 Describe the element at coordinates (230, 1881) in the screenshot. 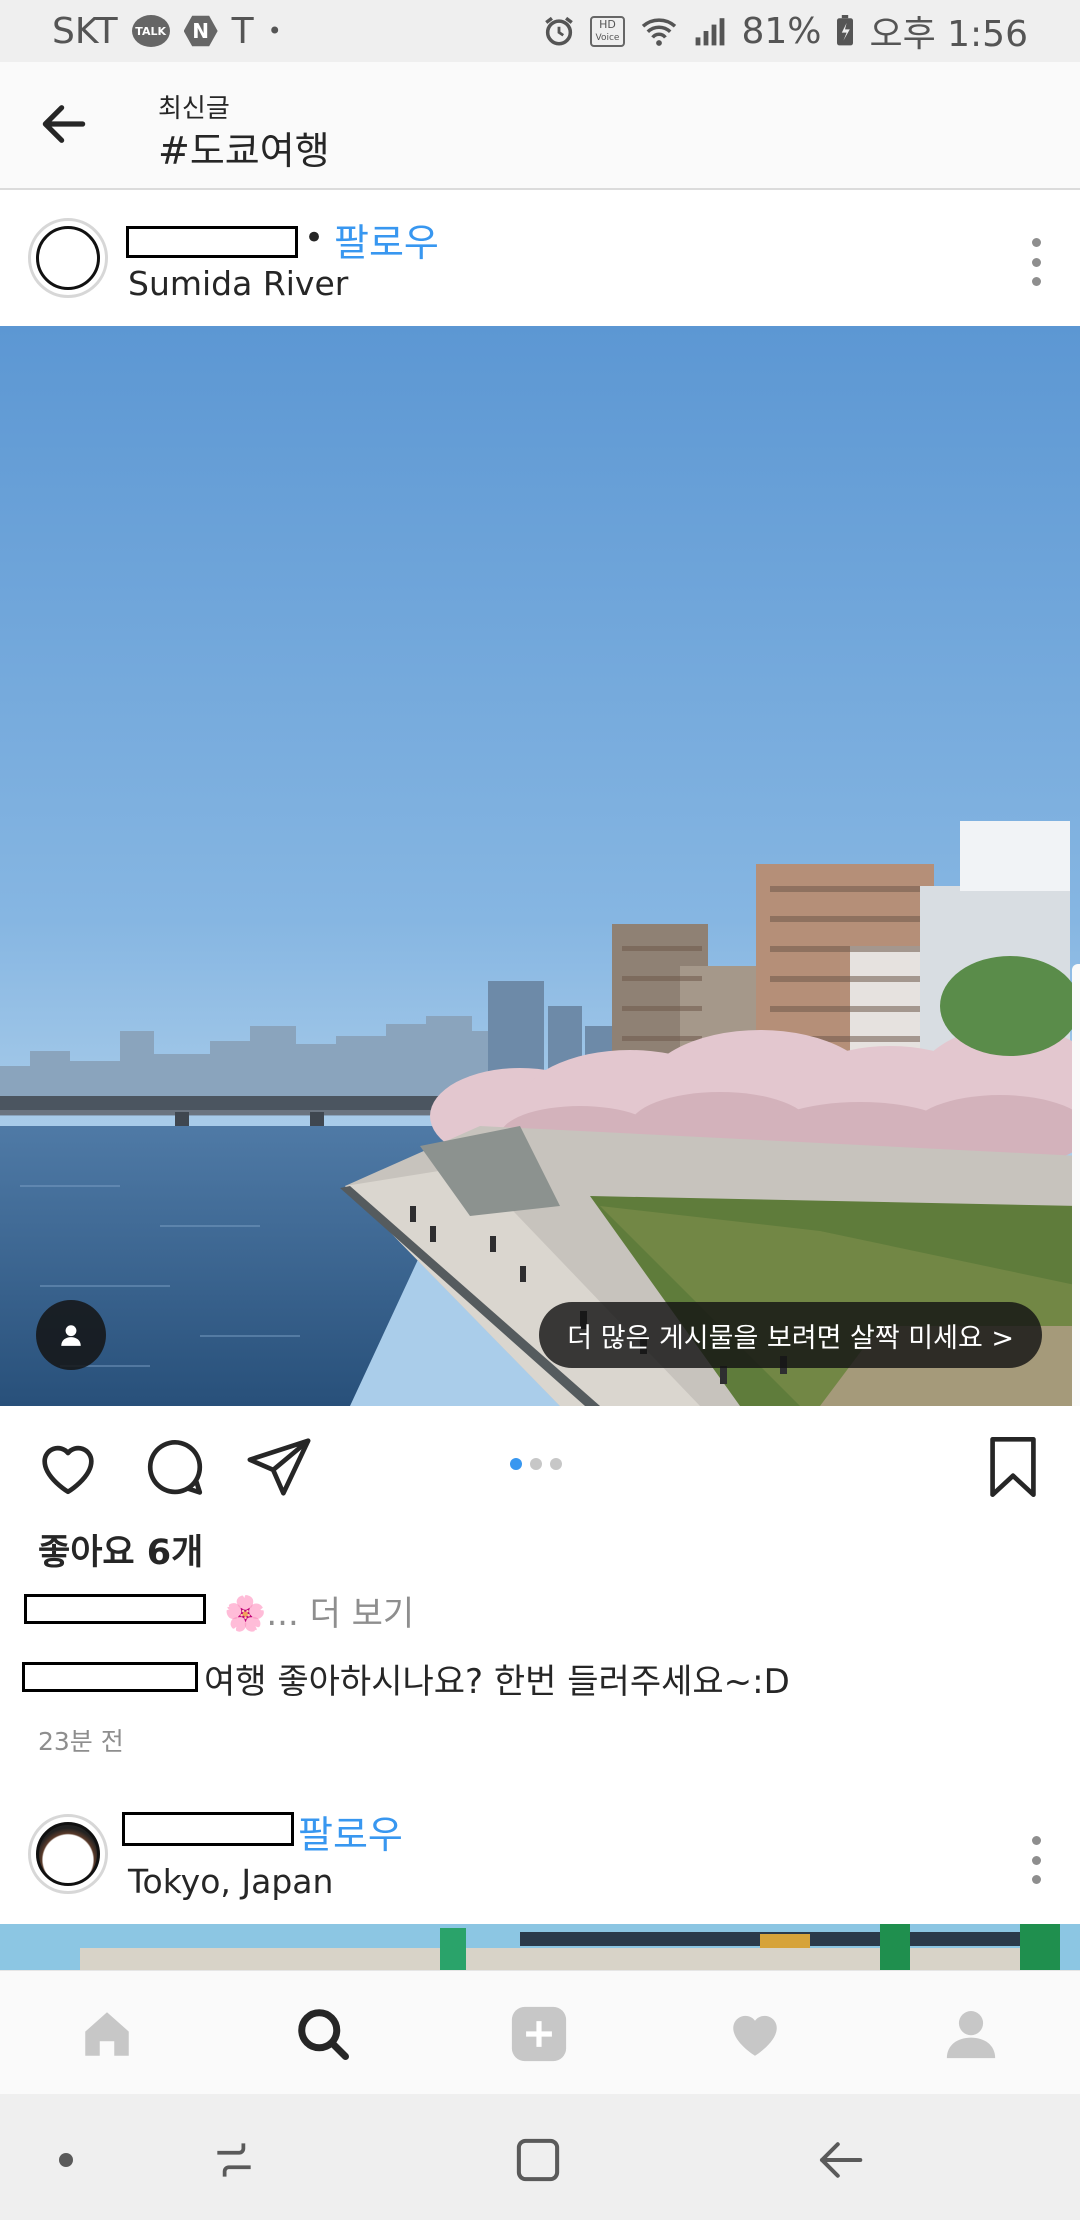

I see `post-location-2: Tokyo, Japan` at that location.